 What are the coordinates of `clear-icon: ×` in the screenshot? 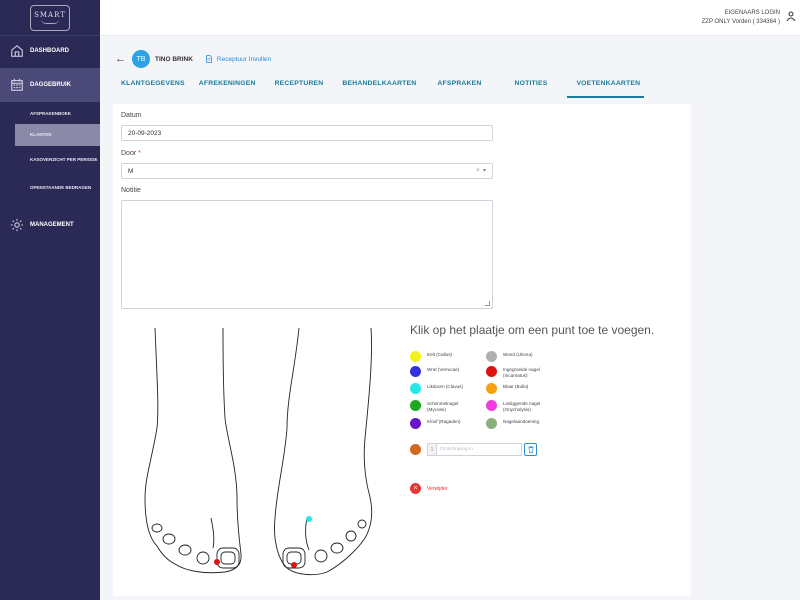 It's located at (478, 171).